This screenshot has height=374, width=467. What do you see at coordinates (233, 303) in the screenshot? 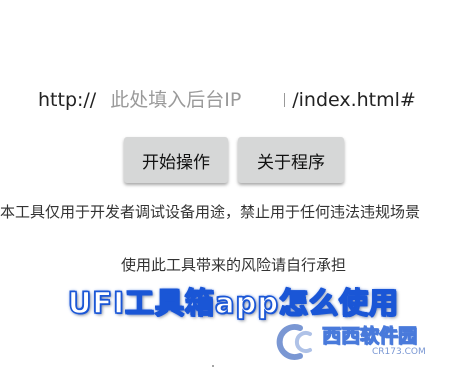
I see `banner-title: UFI工具箱app怎么使用` at bounding box center [233, 303].